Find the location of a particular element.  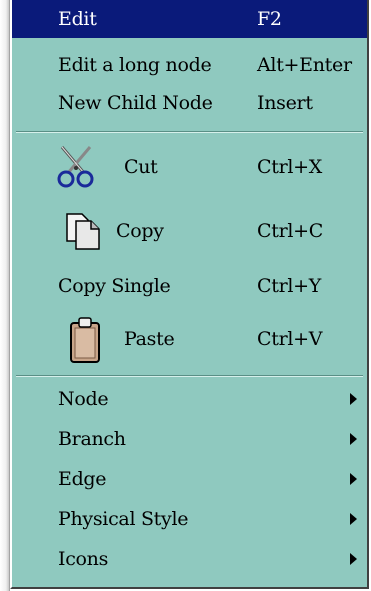

menu-item-label: Edge is located at coordinates (82, 479).